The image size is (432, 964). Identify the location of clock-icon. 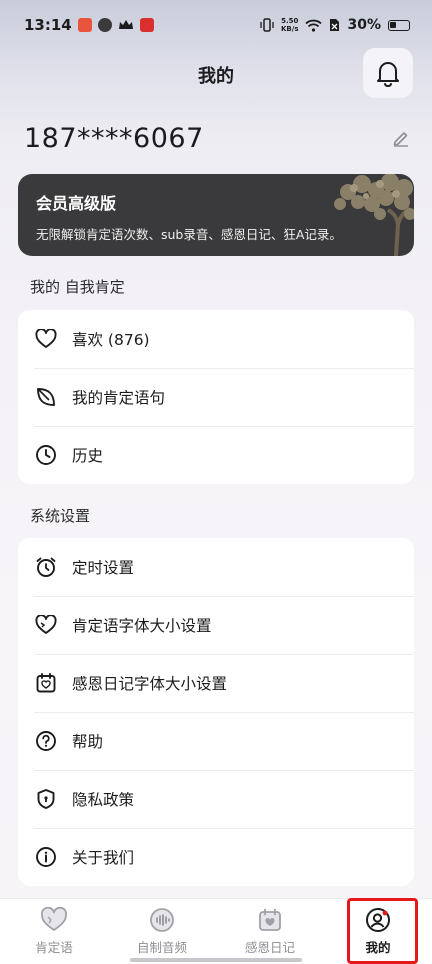
(46, 455).